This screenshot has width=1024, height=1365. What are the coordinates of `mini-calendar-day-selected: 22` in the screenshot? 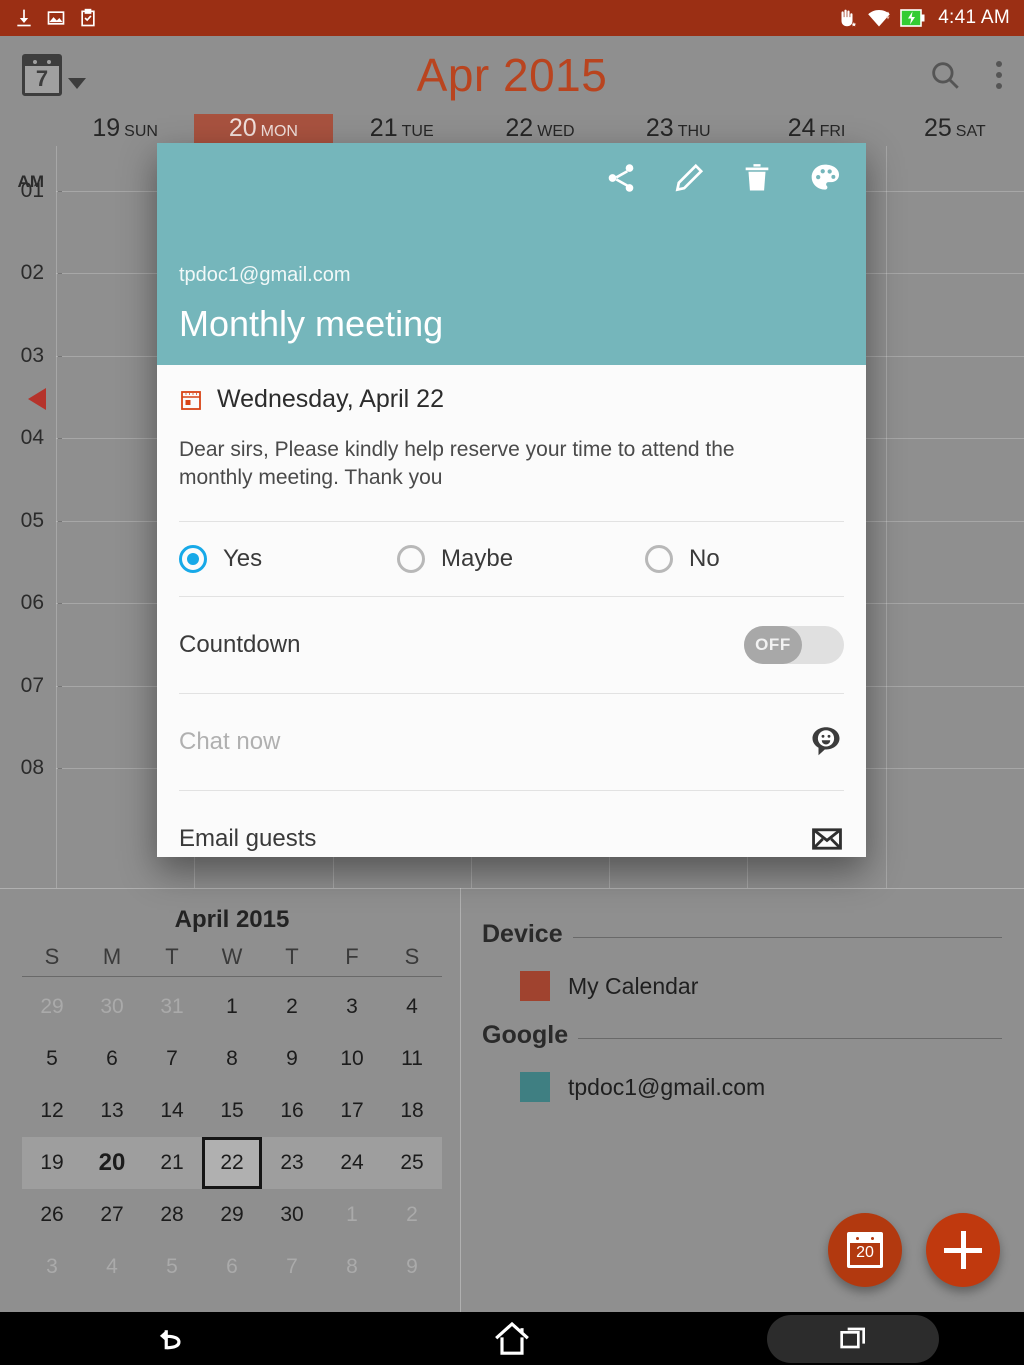 It's located at (232, 1163).